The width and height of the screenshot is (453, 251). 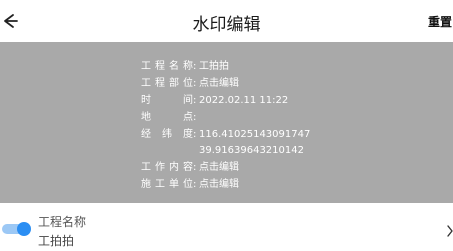 What do you see at coordinates (255, 134) in the screenshot?
I see `wm-value-longitude: 116.41025143091747` at bounding box center [255, 134].